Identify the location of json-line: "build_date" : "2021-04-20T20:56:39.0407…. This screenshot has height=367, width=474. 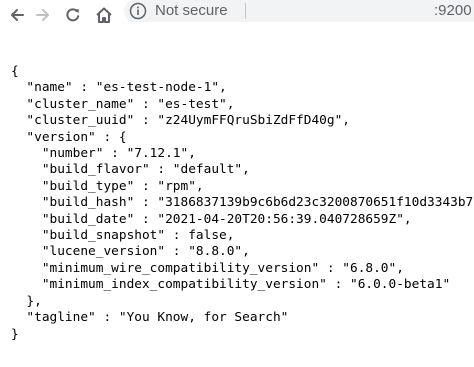
(211, 219).